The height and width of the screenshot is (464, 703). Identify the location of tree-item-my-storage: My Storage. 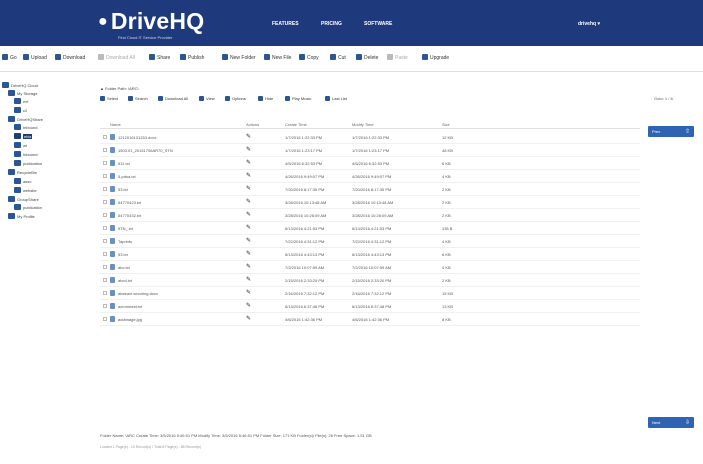
(22, 93).